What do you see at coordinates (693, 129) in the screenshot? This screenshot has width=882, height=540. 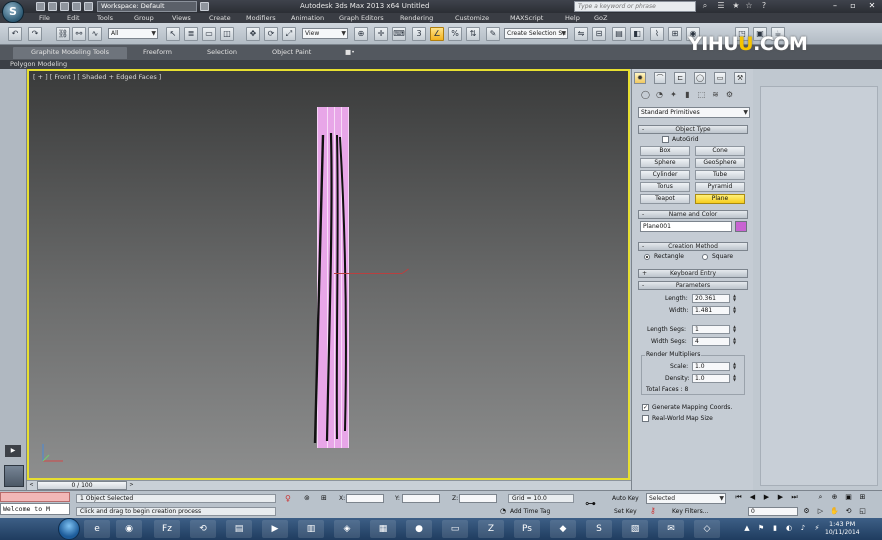 I see `object-type-rollout: - Object Type` at bounding box center [693, 129].